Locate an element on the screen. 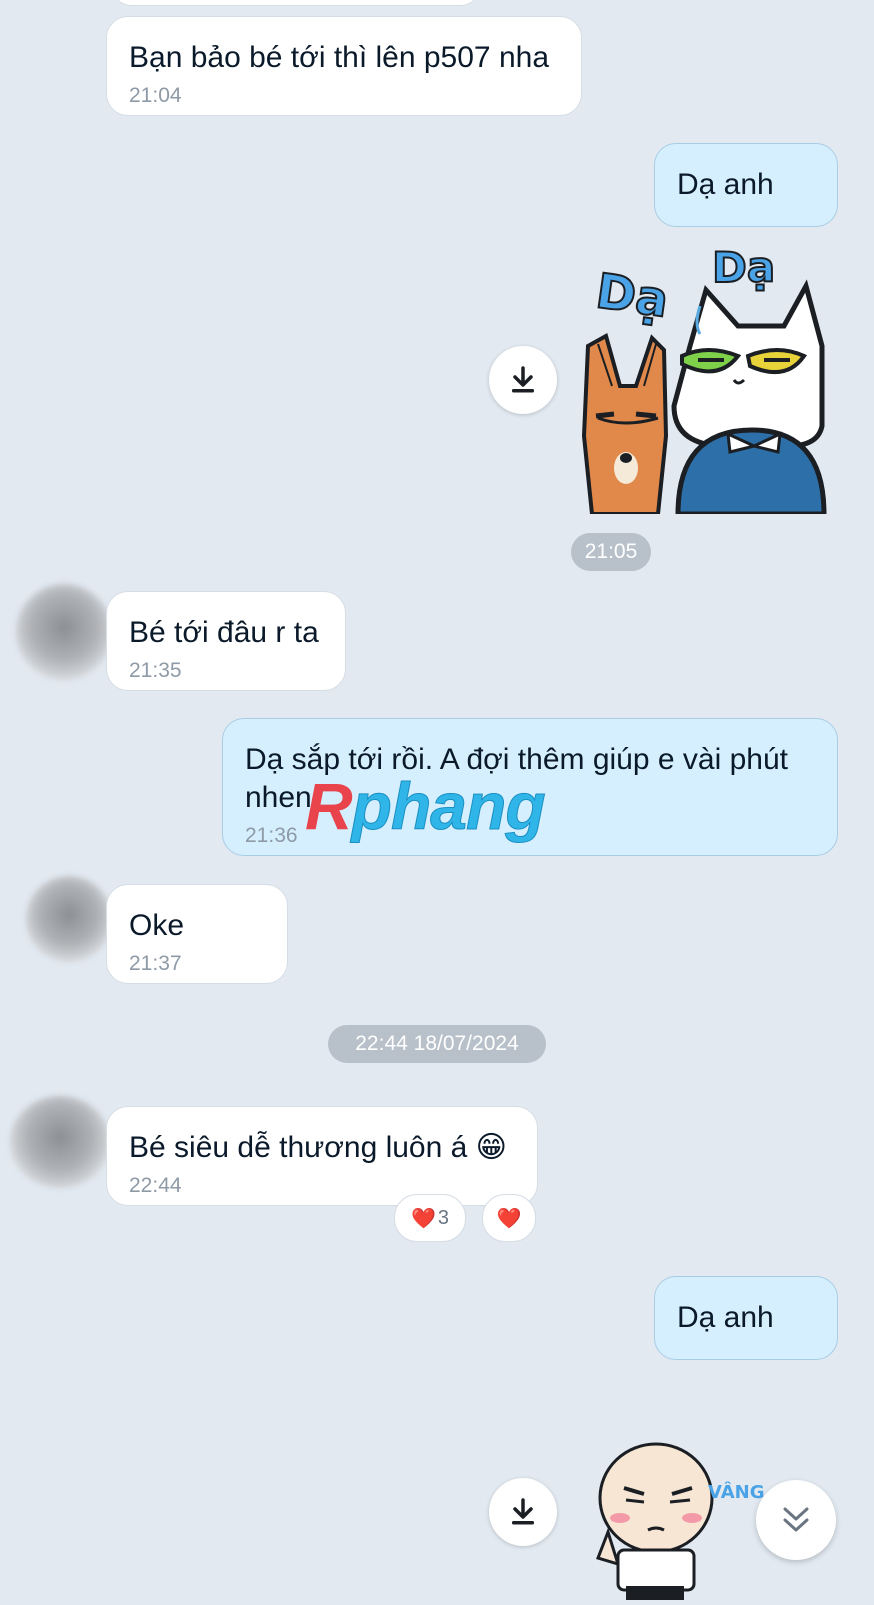  sticker-art: Dạ Dạ is located at coordinates (704, 379).